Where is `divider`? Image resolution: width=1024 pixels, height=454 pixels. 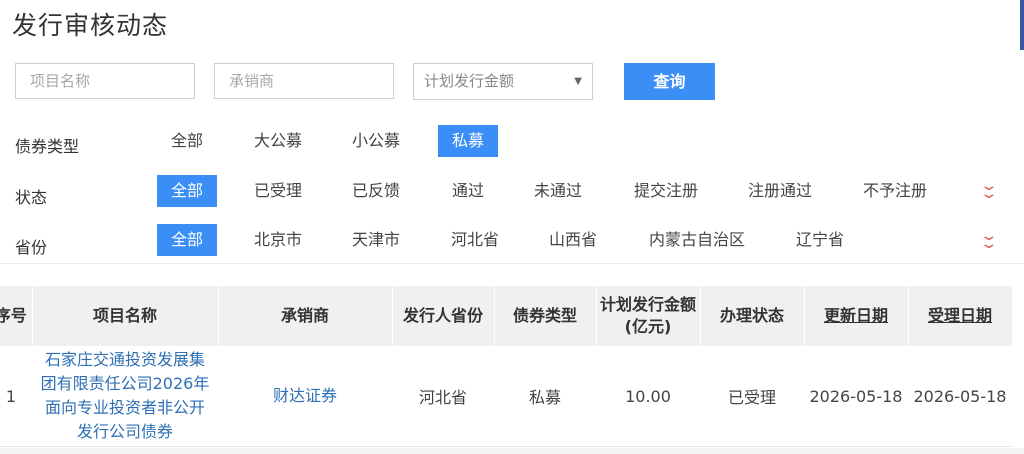 divider is located at coordinates (512, 263).